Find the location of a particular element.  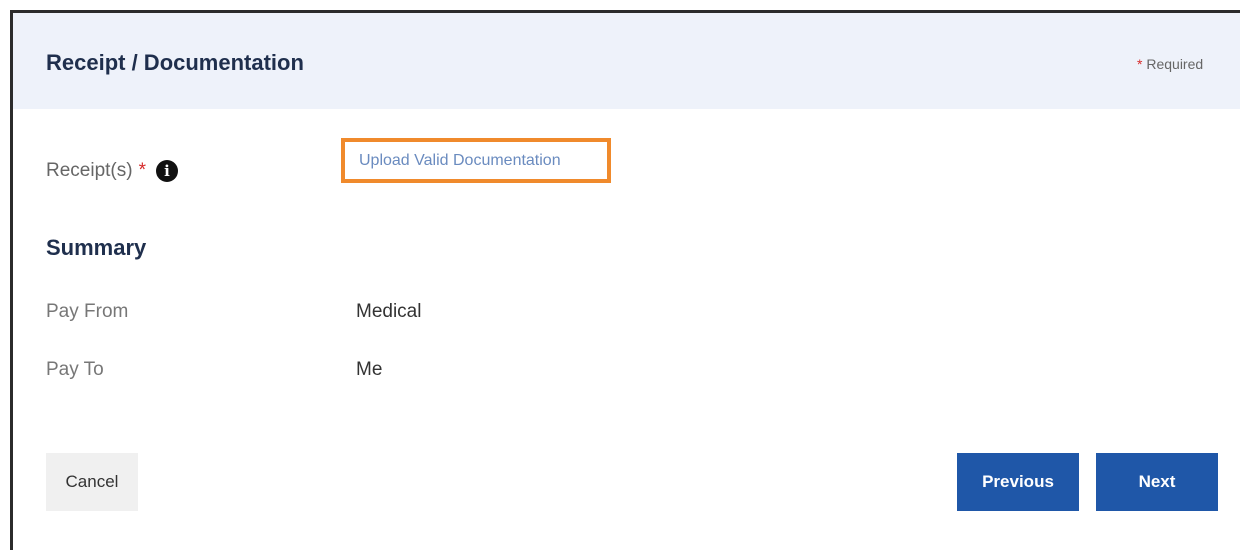

summary-pay-from-value: Medical is located at coordinates (389, 311).